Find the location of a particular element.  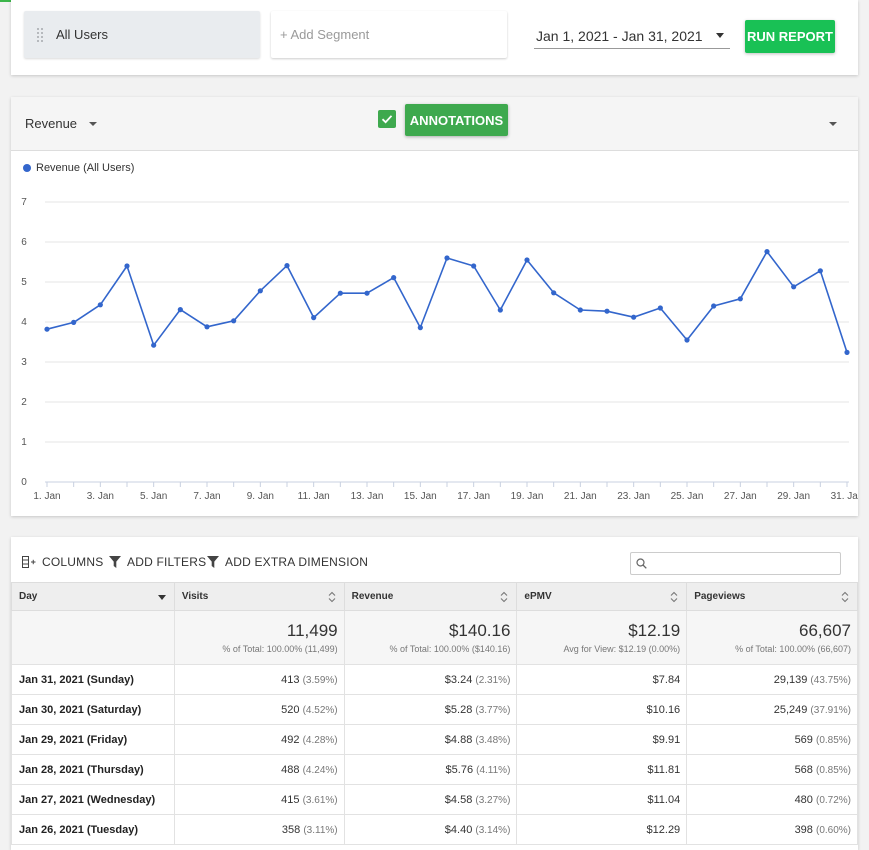

cell-value: 415 is located at coordinates (290, 799).